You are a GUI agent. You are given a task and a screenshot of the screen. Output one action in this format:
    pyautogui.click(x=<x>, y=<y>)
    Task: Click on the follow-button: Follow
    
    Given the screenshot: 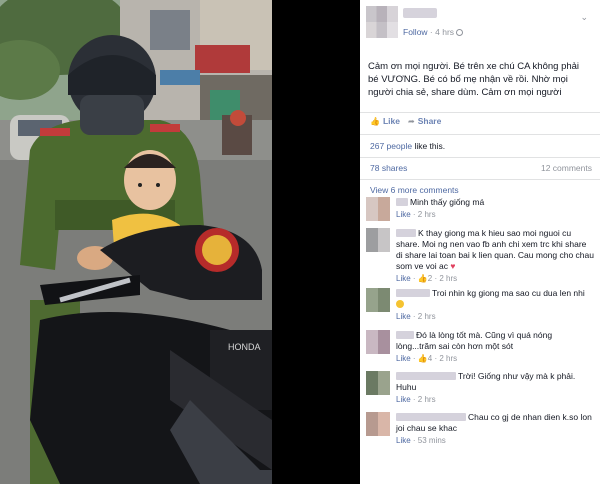 What is the action you would take?
    pyautogui.click(x=415, y=32)
    